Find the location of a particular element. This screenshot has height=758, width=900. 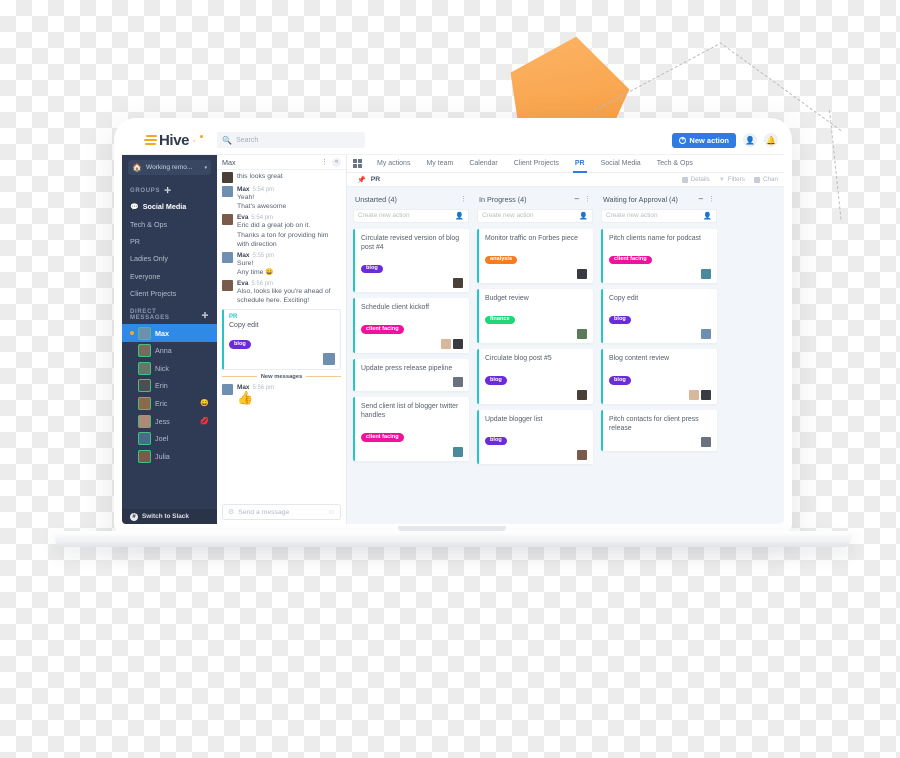

tab-client-projects: Client Projects is located at coordinates (536, 164).